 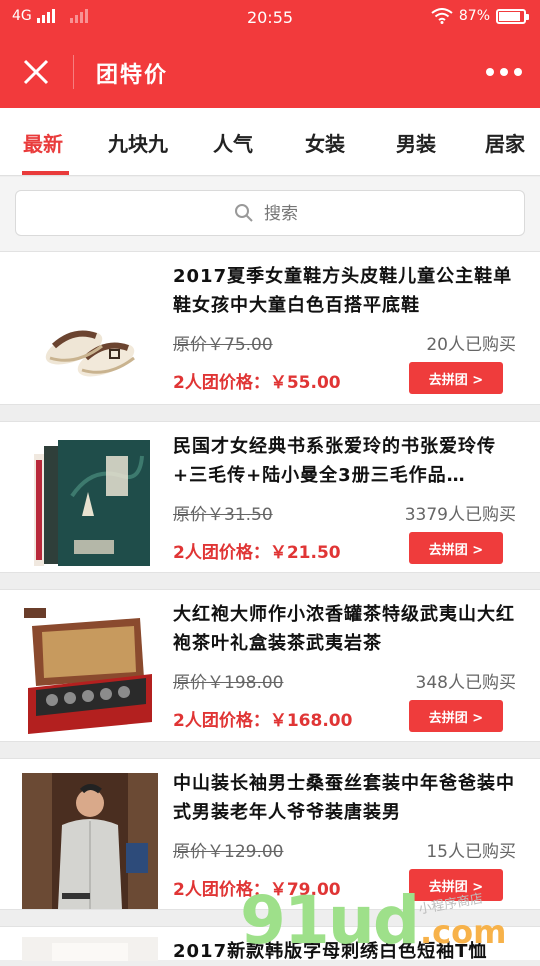 I want to click on product-title: 2017夏季女童鞋方头皮鞋儿童公主鞋单鞋女孩中大童白色百搭平底鞋, so click(x=348, y=291).